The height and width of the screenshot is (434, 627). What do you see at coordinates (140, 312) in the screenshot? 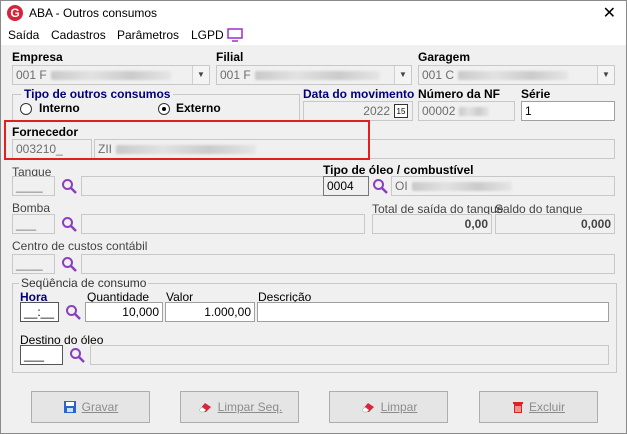
I see `quantidade-value: 10,000` at bounding box center [140, 312].